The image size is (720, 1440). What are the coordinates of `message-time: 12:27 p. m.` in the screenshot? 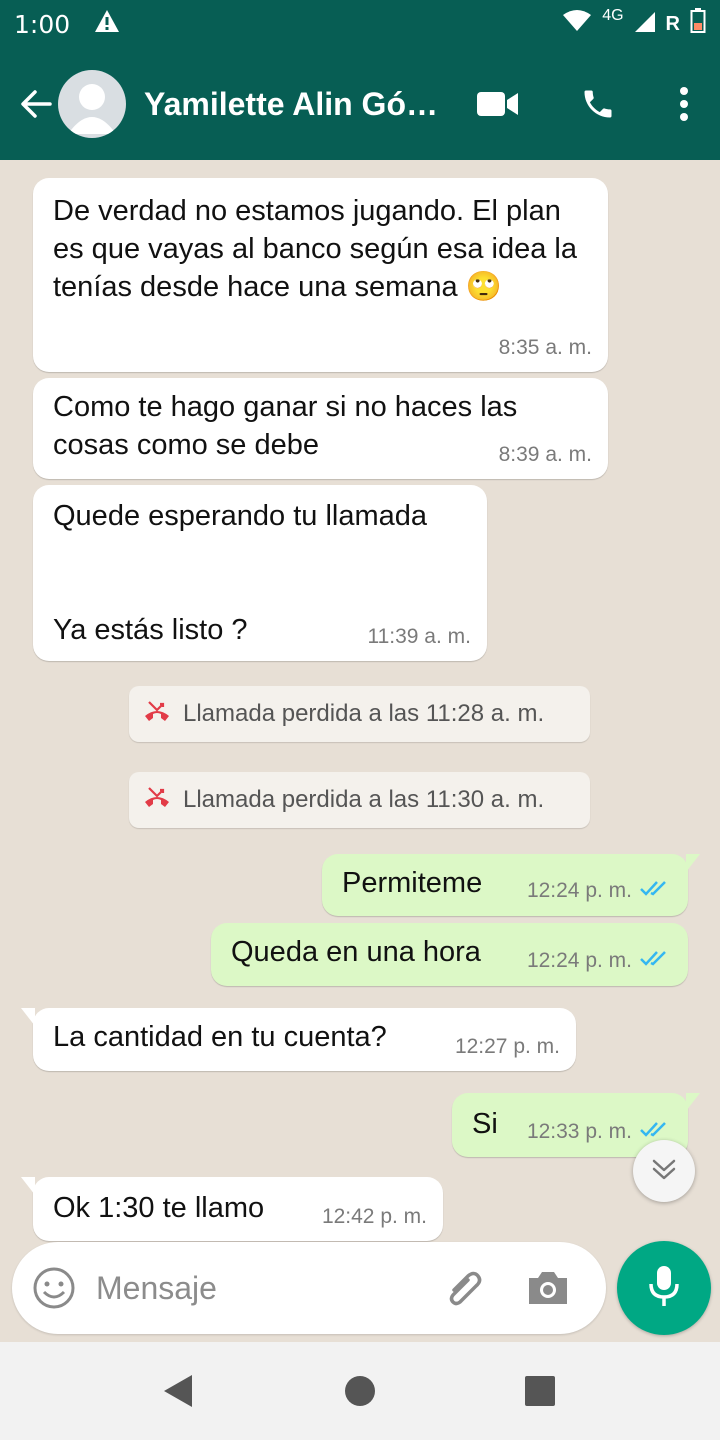 It's located at (507, 1046).